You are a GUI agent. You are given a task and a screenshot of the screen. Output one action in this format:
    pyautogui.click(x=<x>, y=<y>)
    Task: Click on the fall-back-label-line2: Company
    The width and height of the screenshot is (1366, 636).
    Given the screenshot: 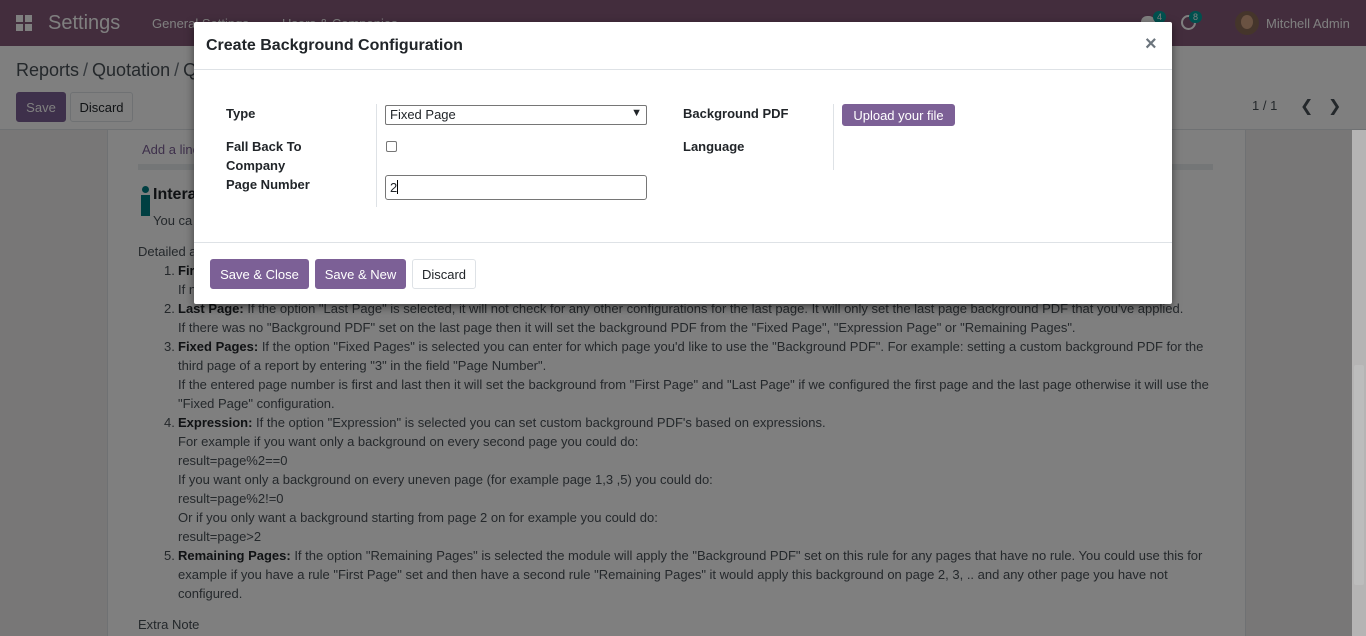 What is the action you would take?
    pyautogui.click(x=256, y=165)
    